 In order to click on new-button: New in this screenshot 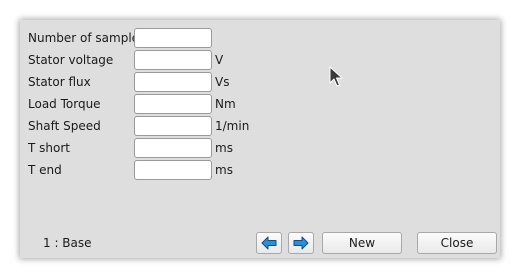, I will do `click(362, 243)`.